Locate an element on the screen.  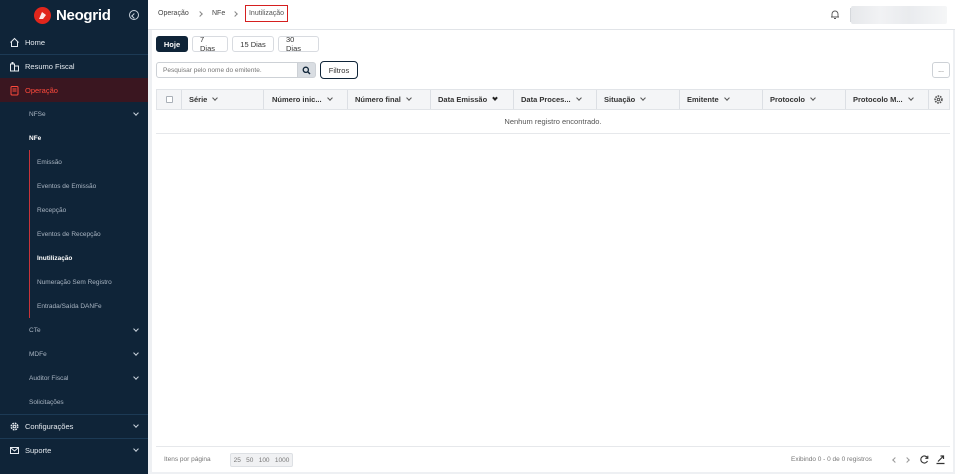
page-size-1000: 1000 is located at coordinates (282, 460).